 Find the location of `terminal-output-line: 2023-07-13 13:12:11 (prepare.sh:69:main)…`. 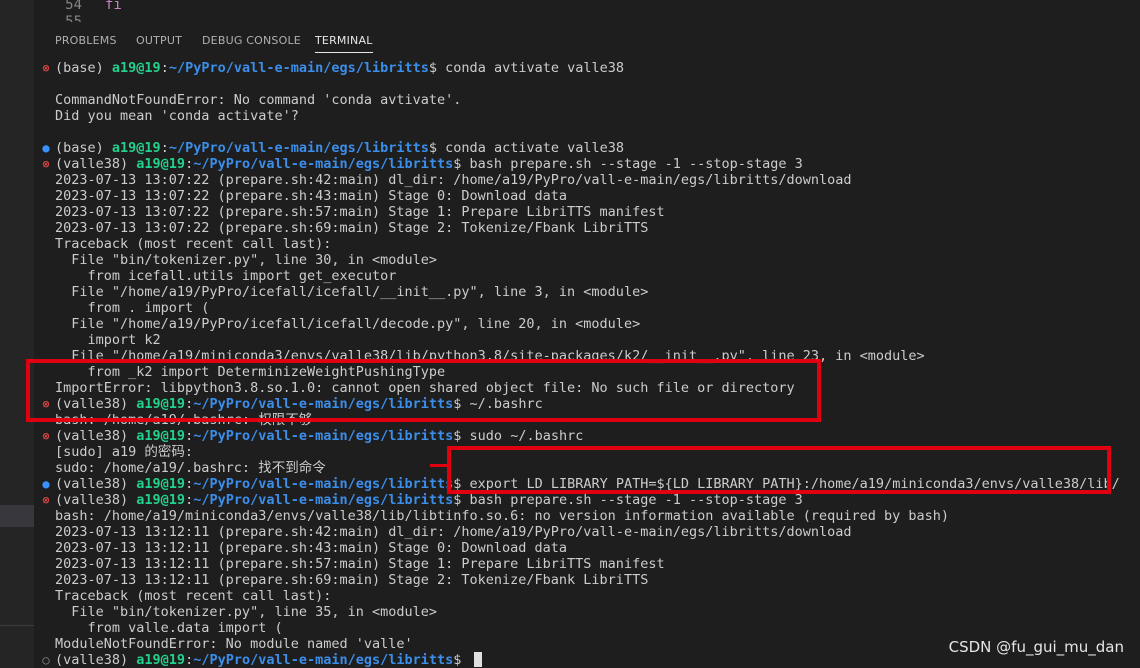

terminal-output-line: 2023-07-13 13:12:11 (prepare.sh:69:main)… is located at coordinates (352, 580).